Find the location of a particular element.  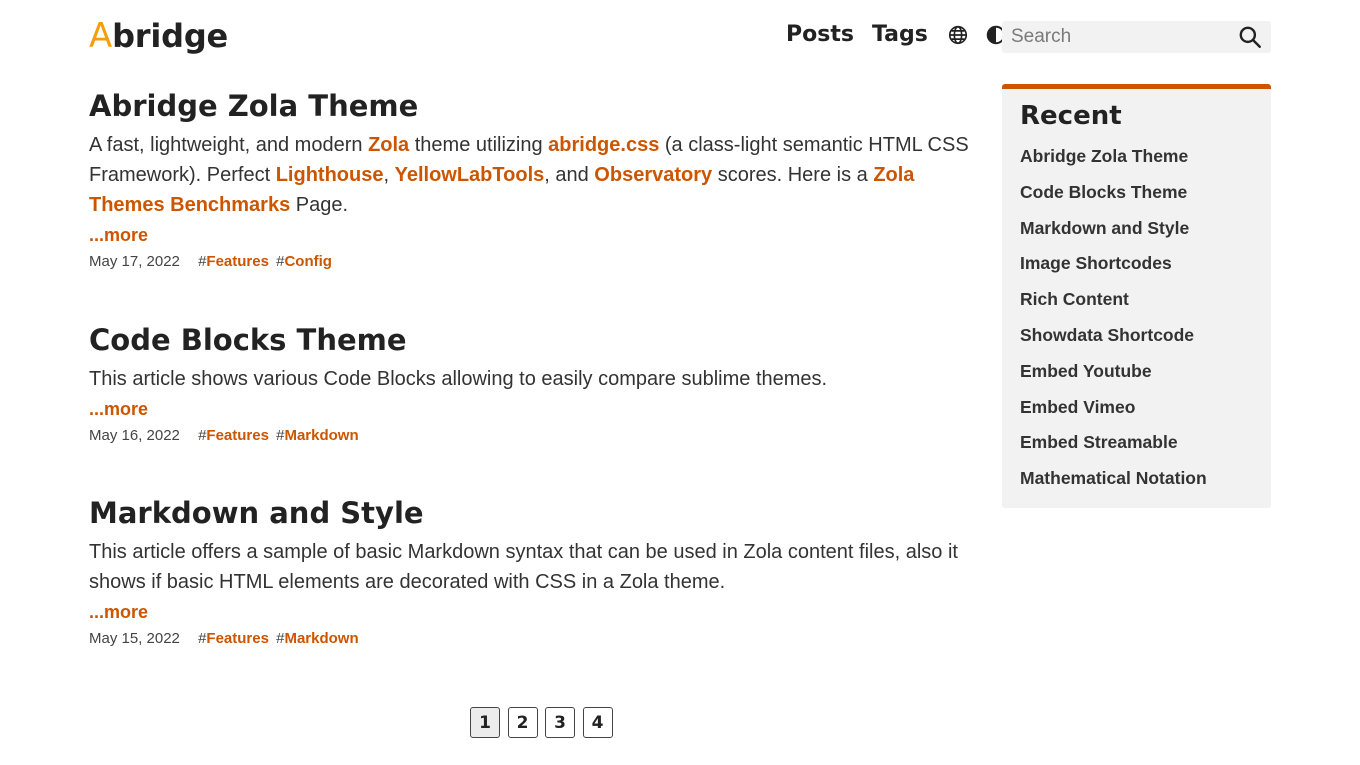

search-icon is located at coordinates (1250, 37).